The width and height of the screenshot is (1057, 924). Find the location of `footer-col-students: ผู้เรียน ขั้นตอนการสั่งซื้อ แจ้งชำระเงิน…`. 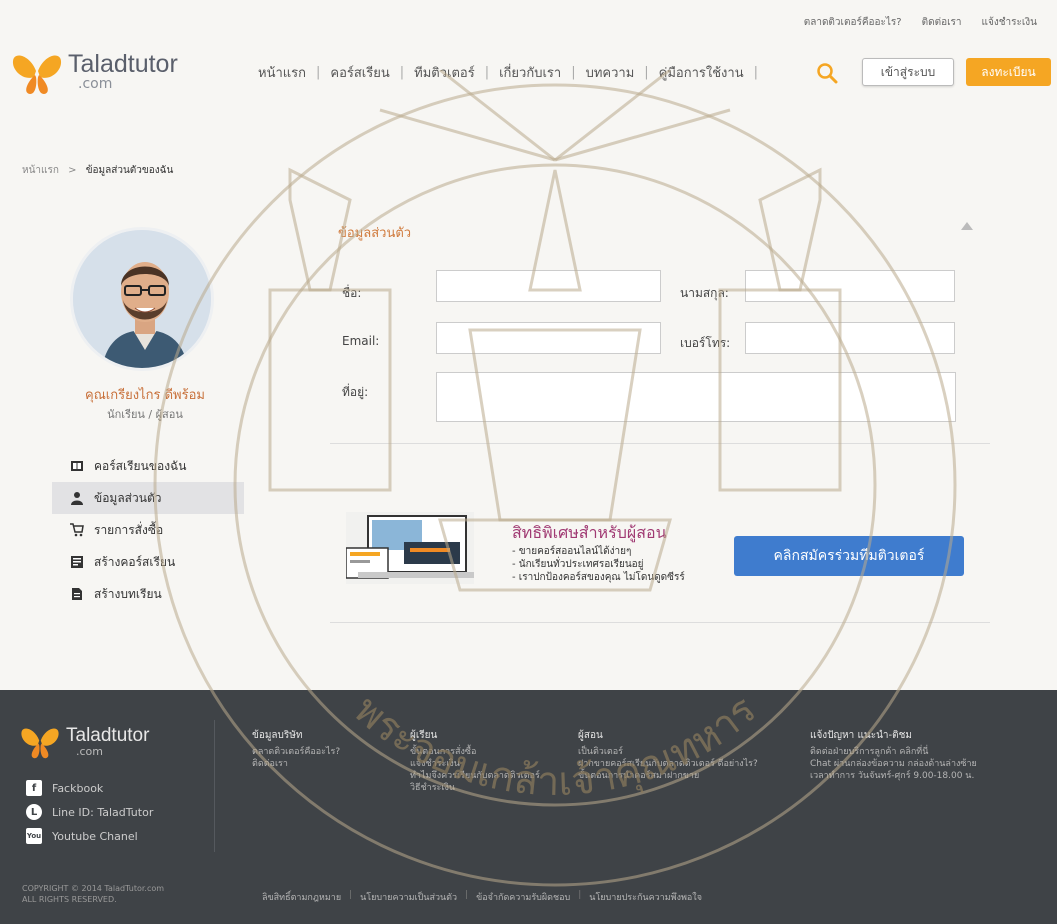

footer-col-students: ผู้เรียน ขั้นตอนการสั่งซื้อ แจ้งชำระเงิน… is located at coordinates (475, 762).